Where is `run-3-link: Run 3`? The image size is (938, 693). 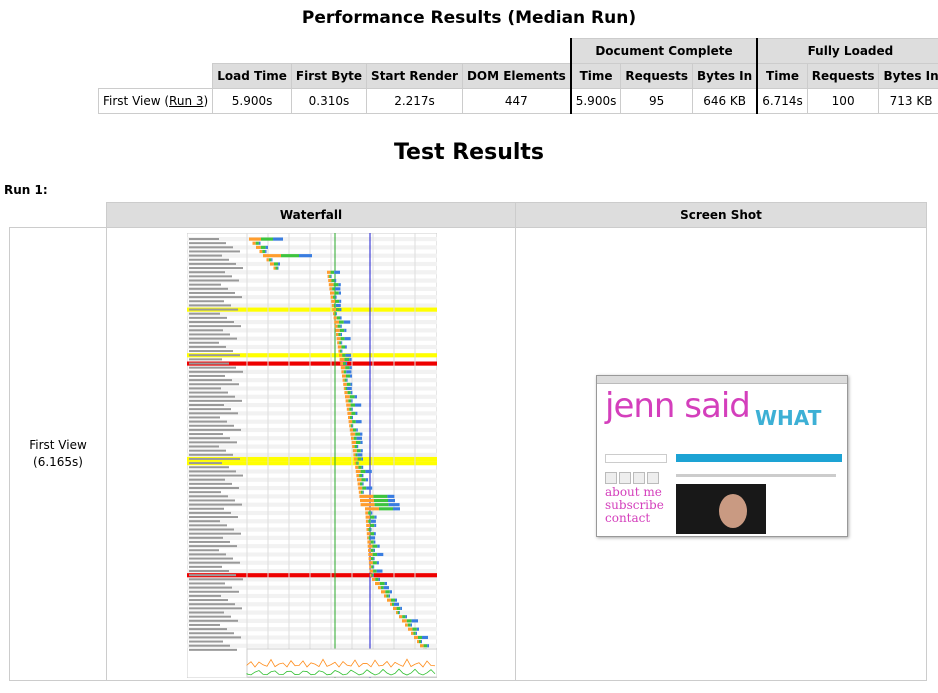 run-3-link: Run 3 is located at coordinates (186, 101).